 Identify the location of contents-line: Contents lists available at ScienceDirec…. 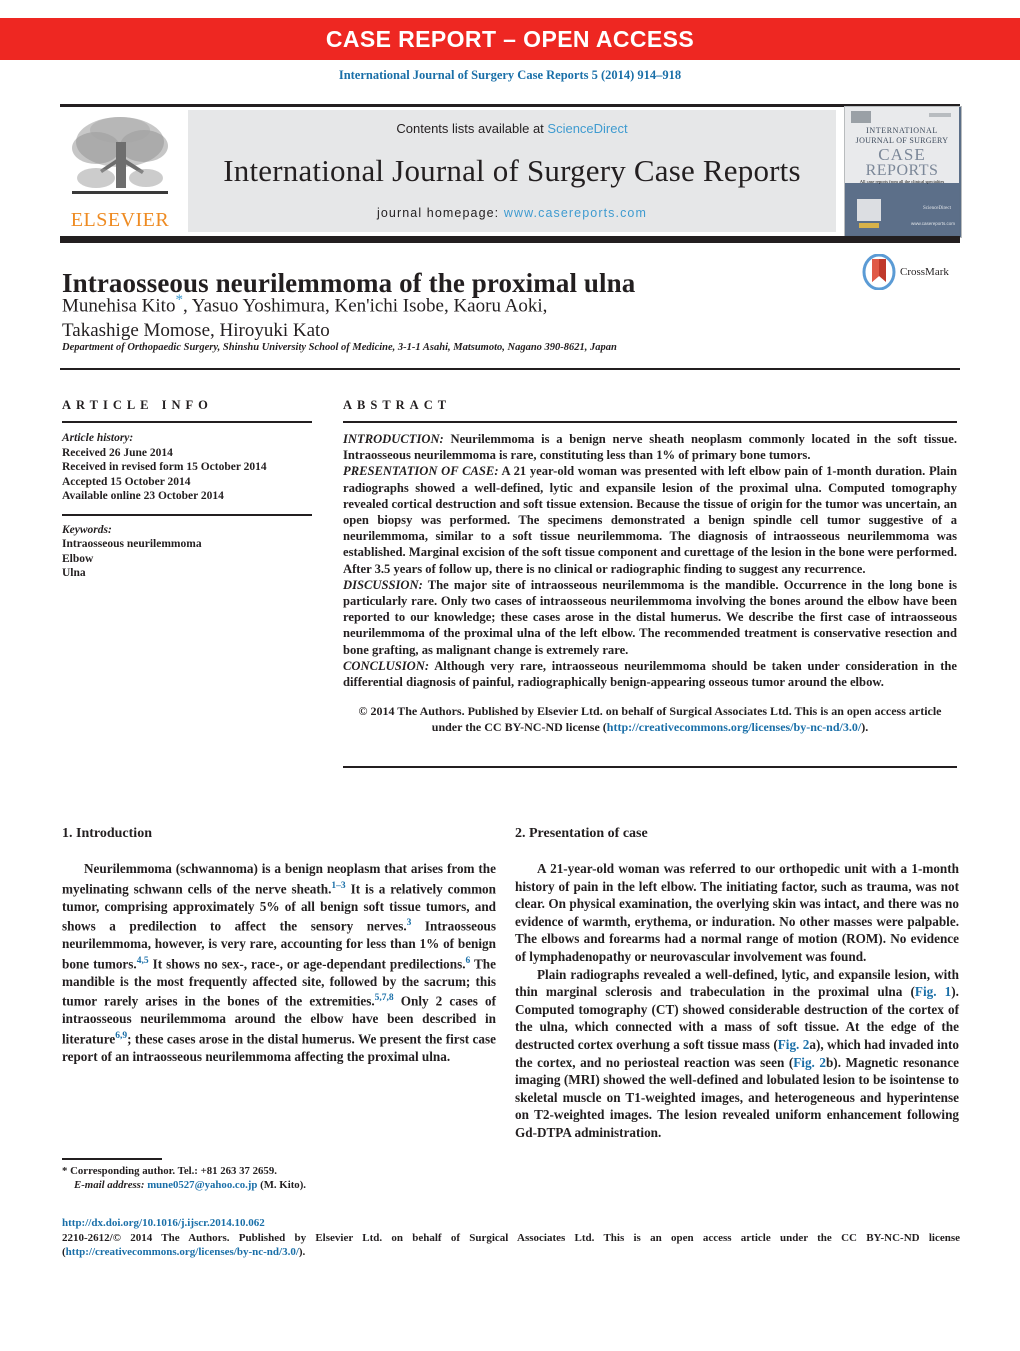
(511, 128).